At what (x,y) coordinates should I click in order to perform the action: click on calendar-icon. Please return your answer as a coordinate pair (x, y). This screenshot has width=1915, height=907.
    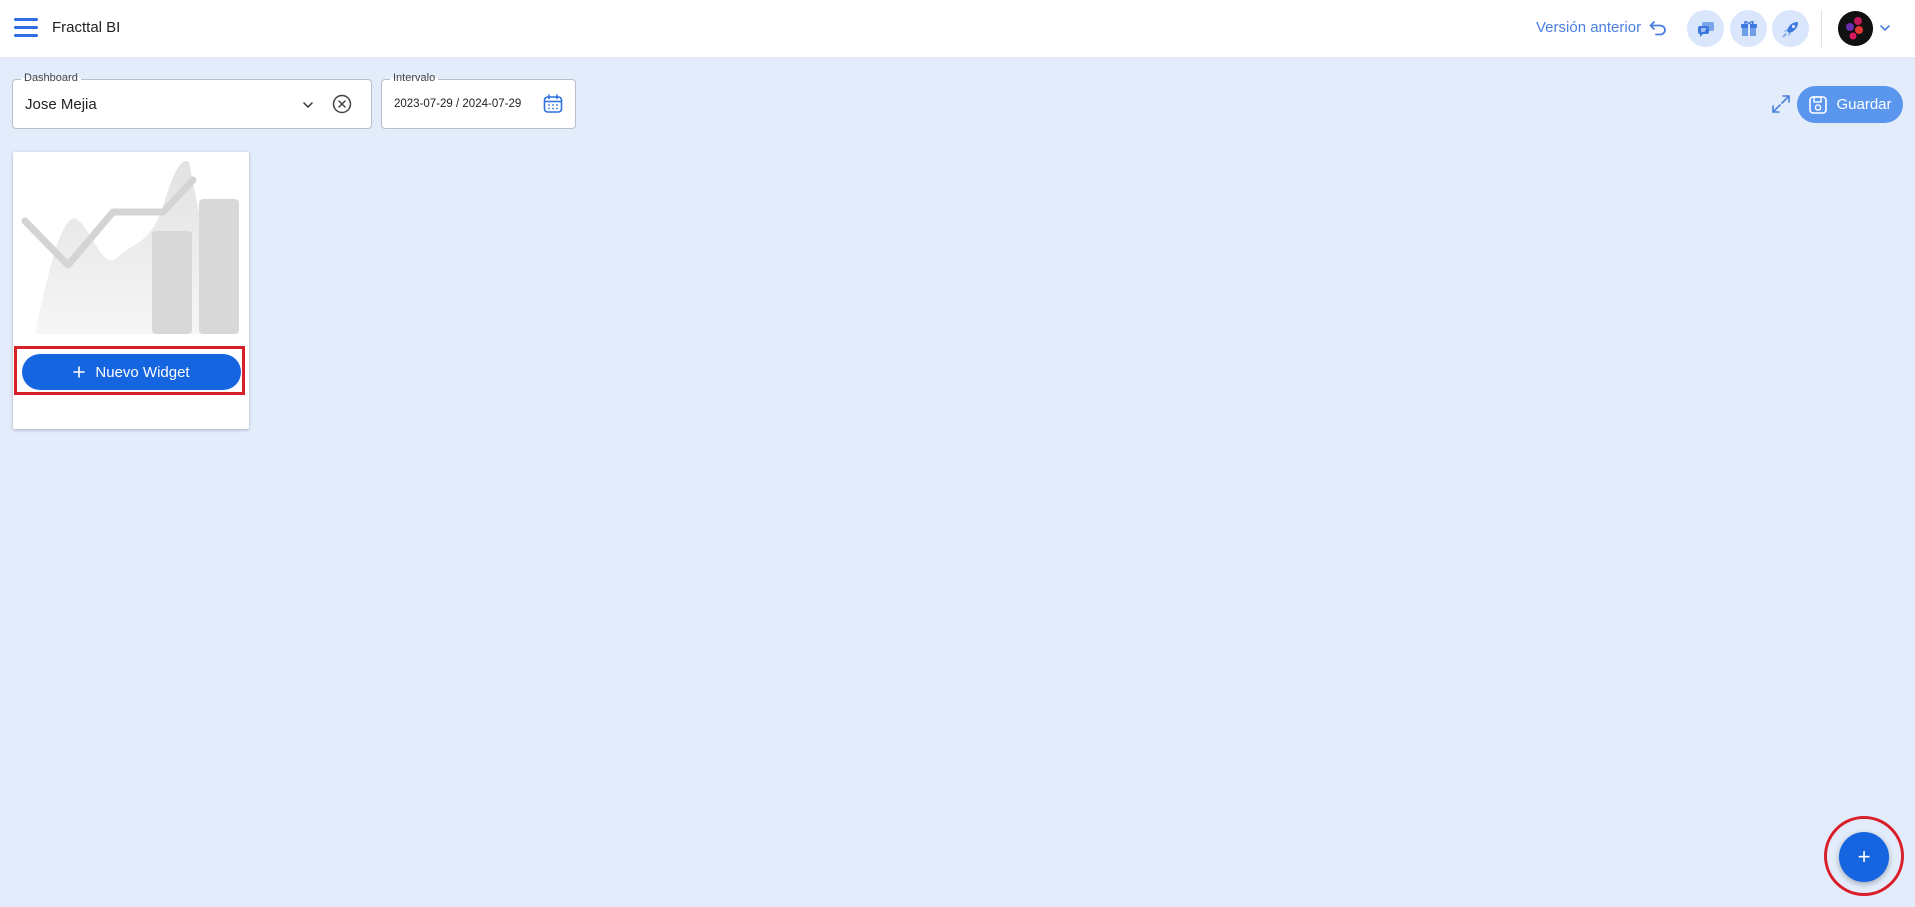
    Looking at the image, I should click on (553, 104).